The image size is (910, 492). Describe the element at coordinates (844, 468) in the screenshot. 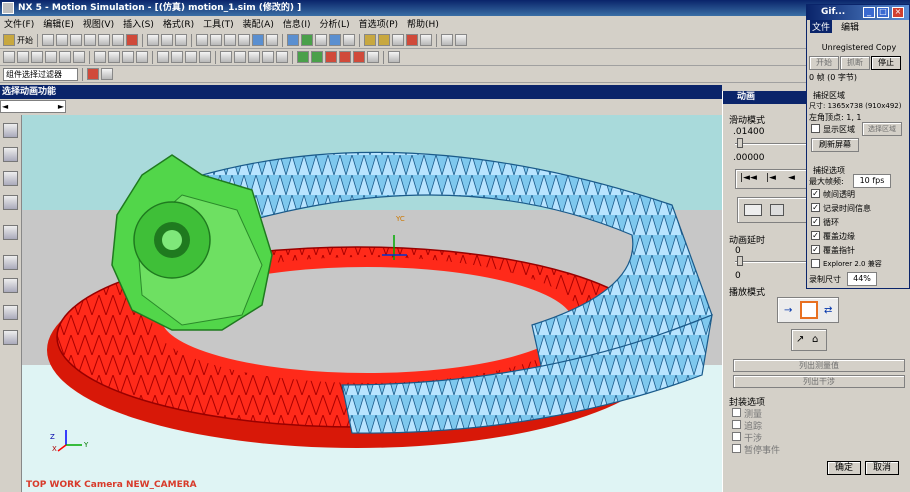

I see `ok-button: 确定` at that location.